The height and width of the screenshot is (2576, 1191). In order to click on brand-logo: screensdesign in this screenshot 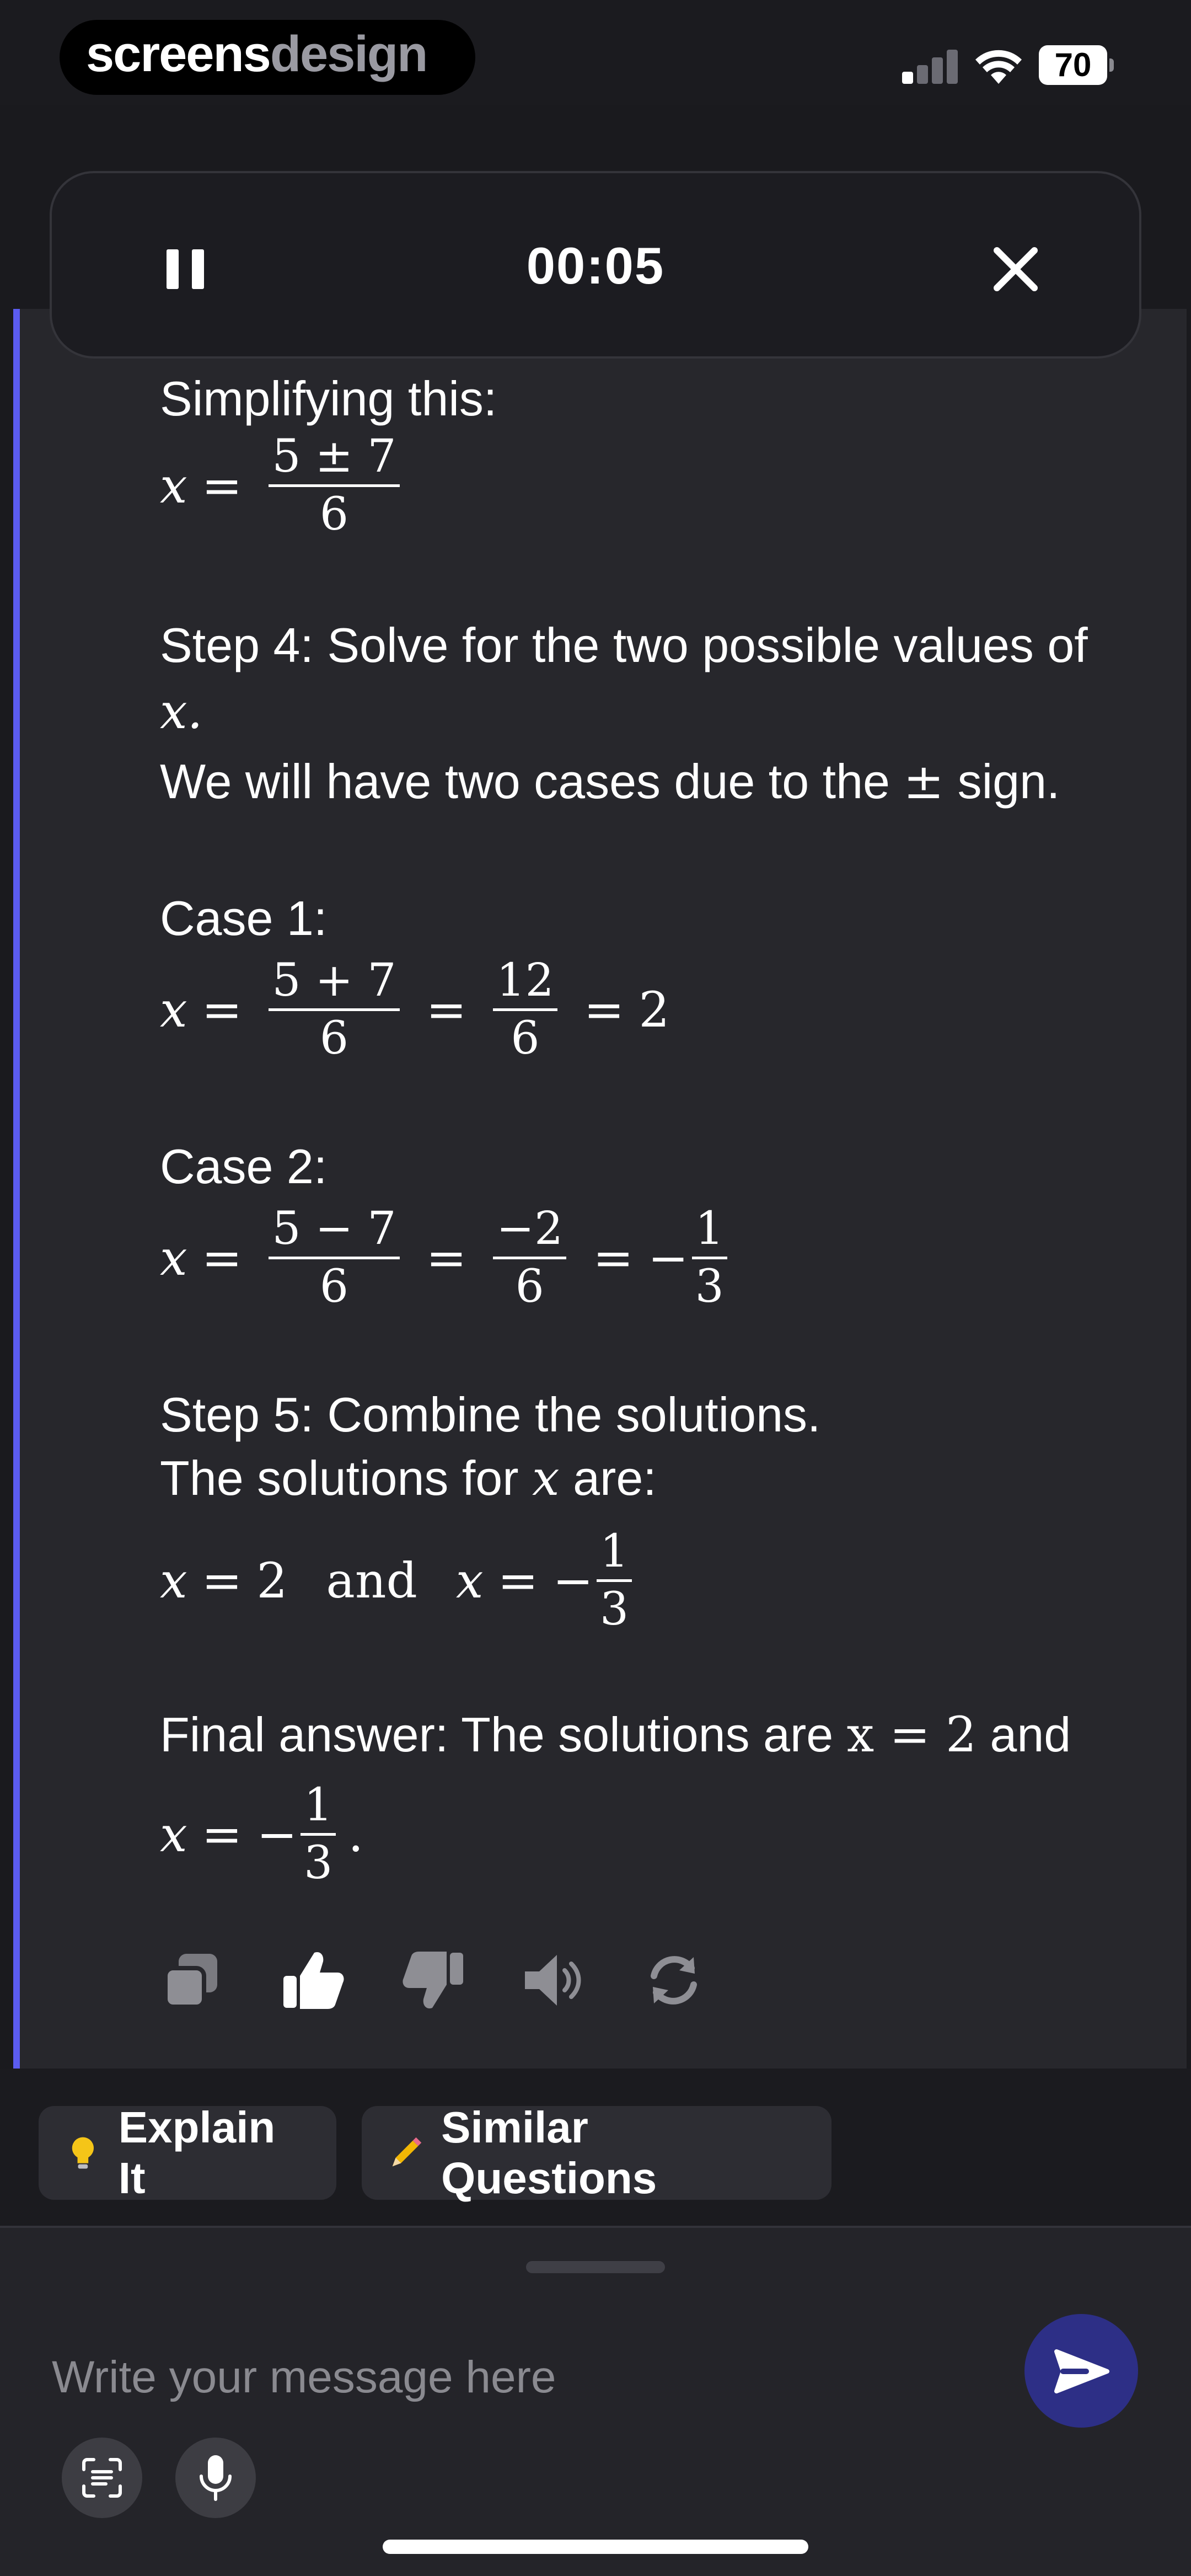, I will do `click(257, 54)`.